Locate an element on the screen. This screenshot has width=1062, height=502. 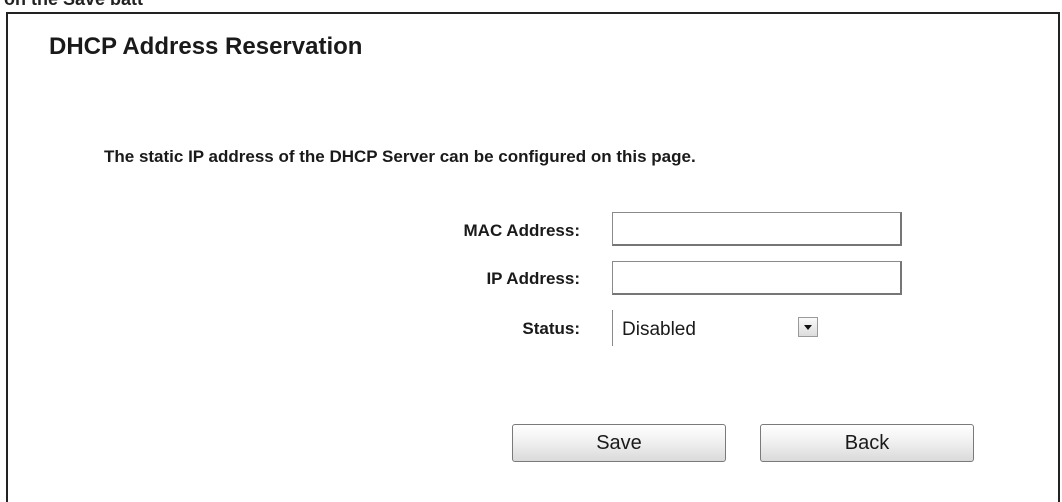
top-cropped-text-label: on the Save batt is located at coordinates (73, 4).